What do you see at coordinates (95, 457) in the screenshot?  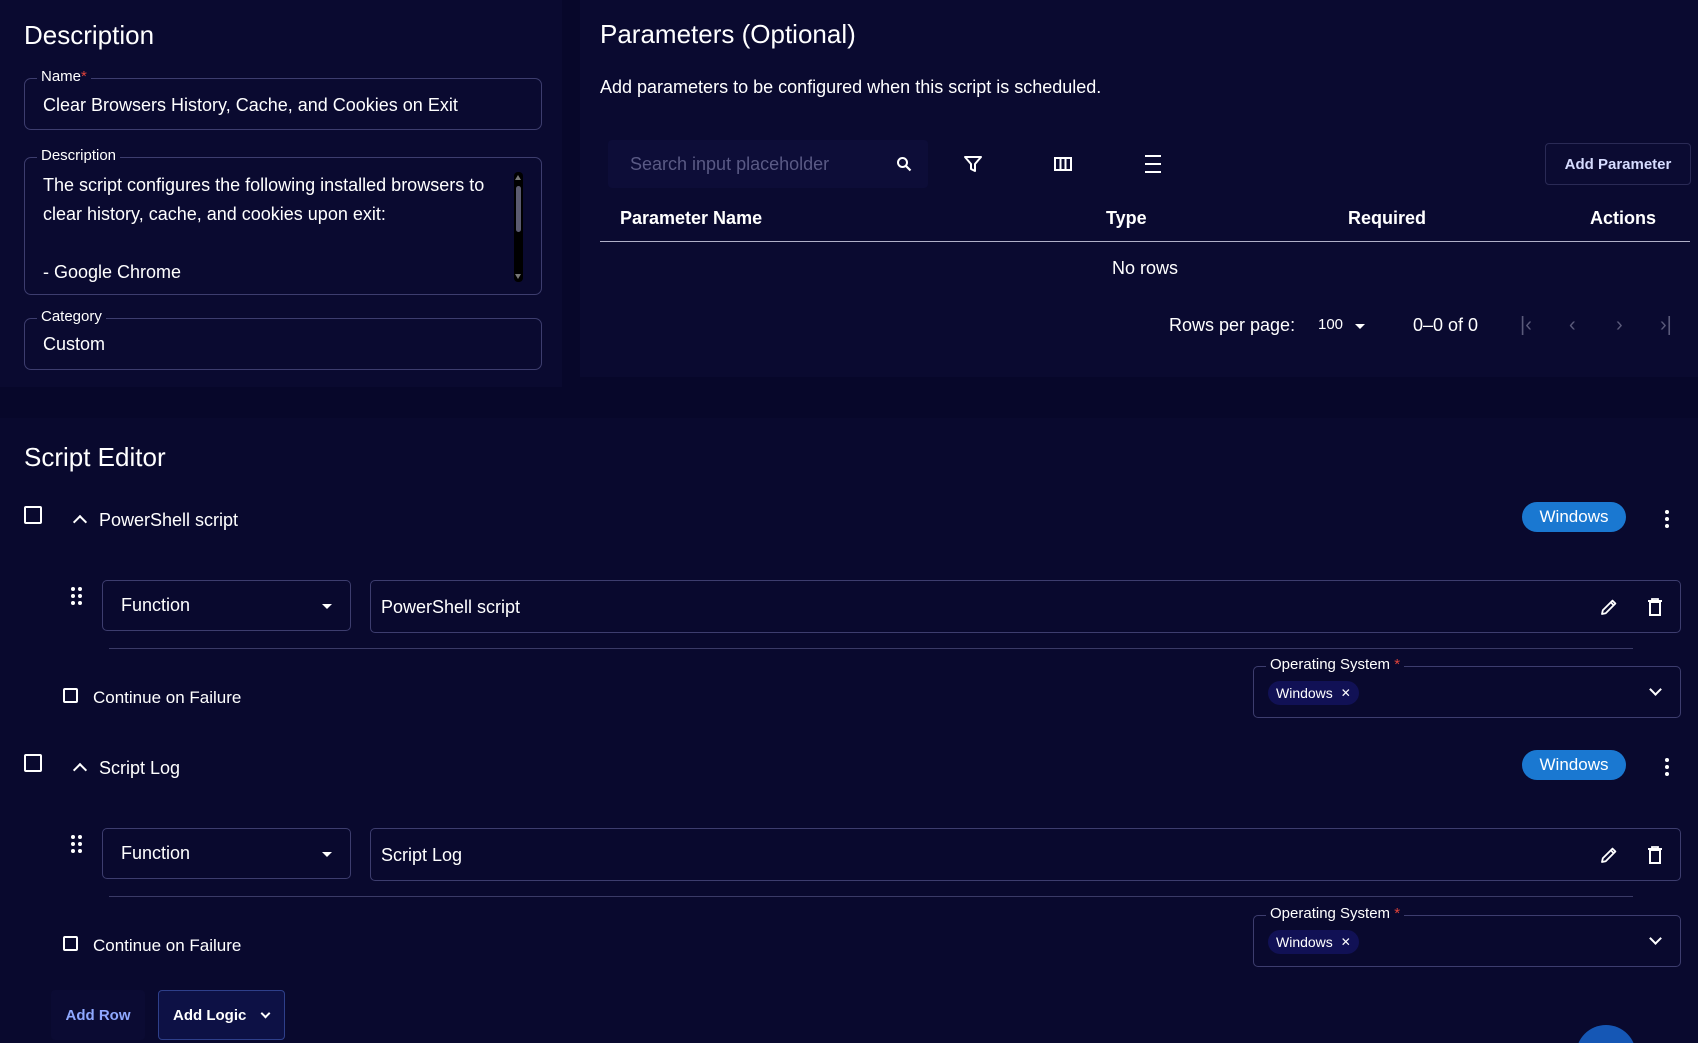 I see `script-editor-title: Script Editor` at bounding box center [95, 457].